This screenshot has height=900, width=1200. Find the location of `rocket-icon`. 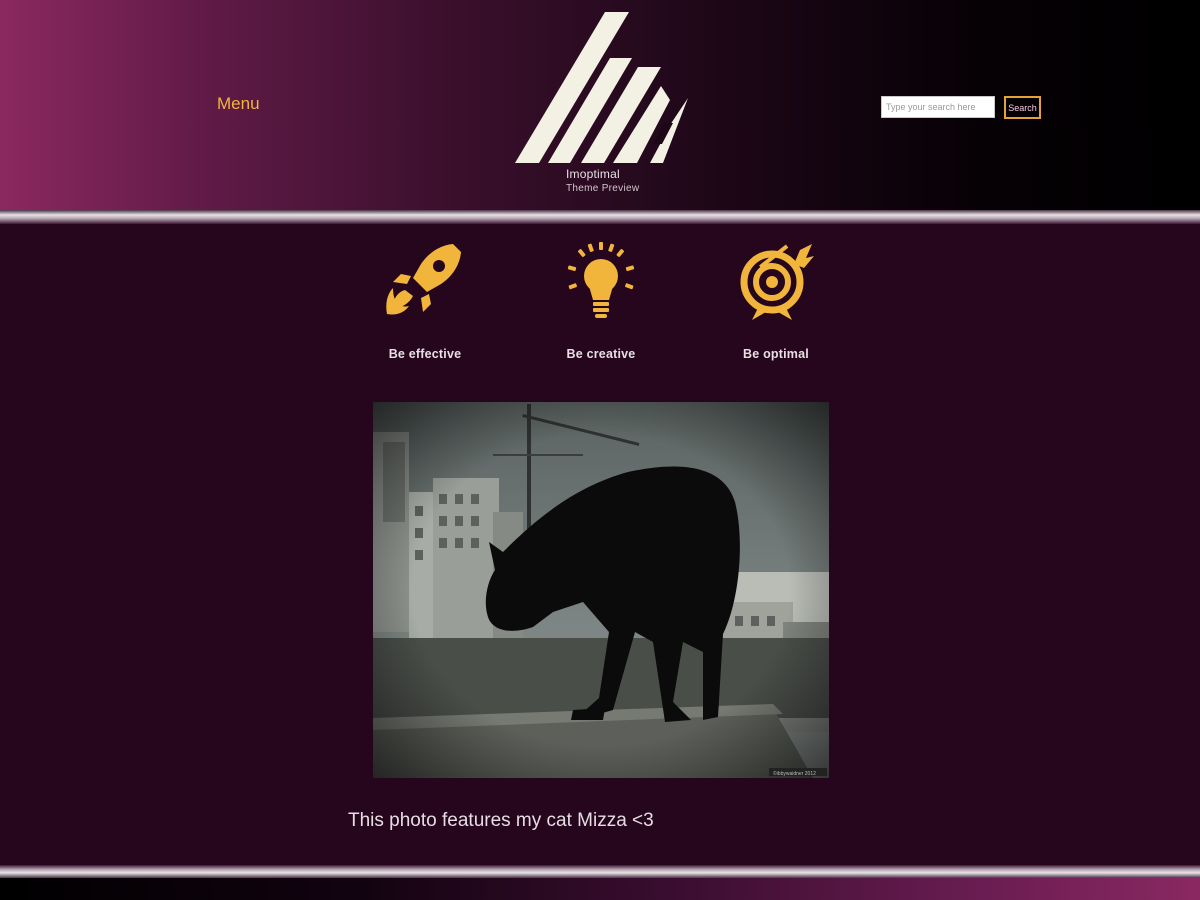

rocket-icon is located at coordinates (423, 279).